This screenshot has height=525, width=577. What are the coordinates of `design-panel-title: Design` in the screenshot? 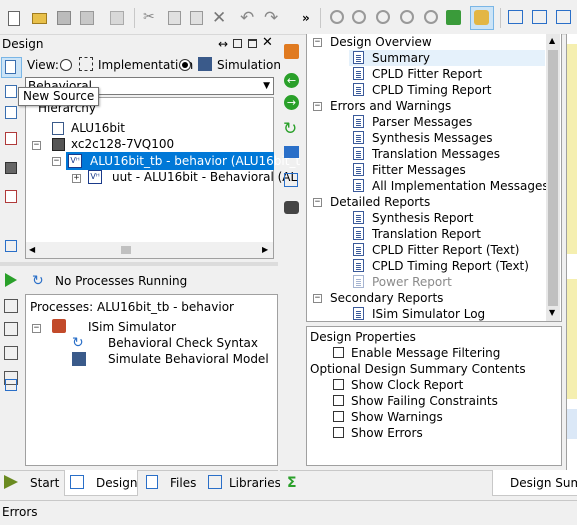 It's located at (23, 44).